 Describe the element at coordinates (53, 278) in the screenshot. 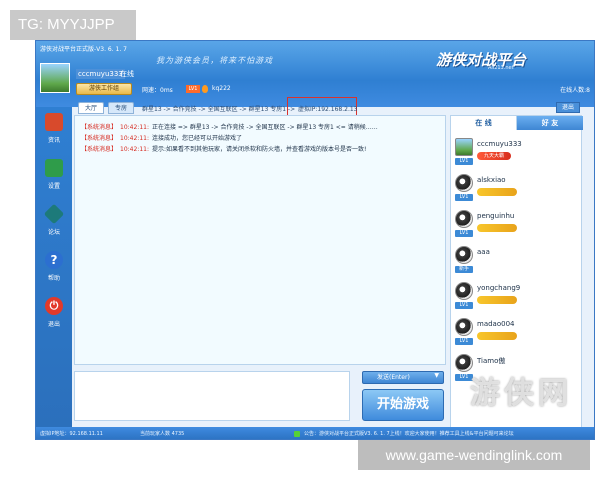

I see `sidebar-item-label: 帮助` at that location.